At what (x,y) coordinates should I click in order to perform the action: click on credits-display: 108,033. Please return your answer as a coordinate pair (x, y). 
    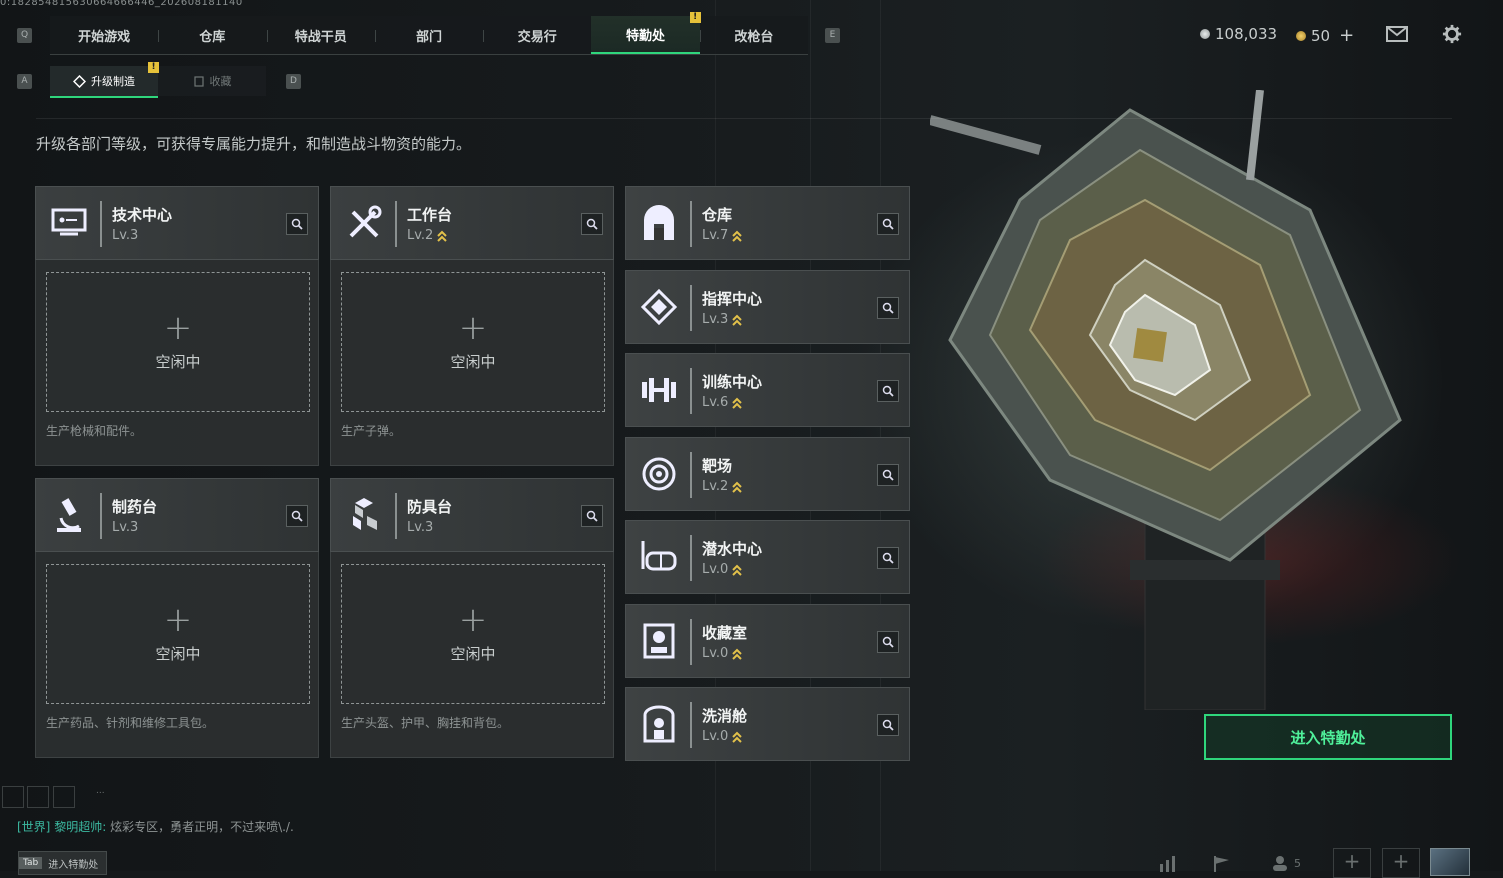
    Looking at the image, I should click on (1238, 34).